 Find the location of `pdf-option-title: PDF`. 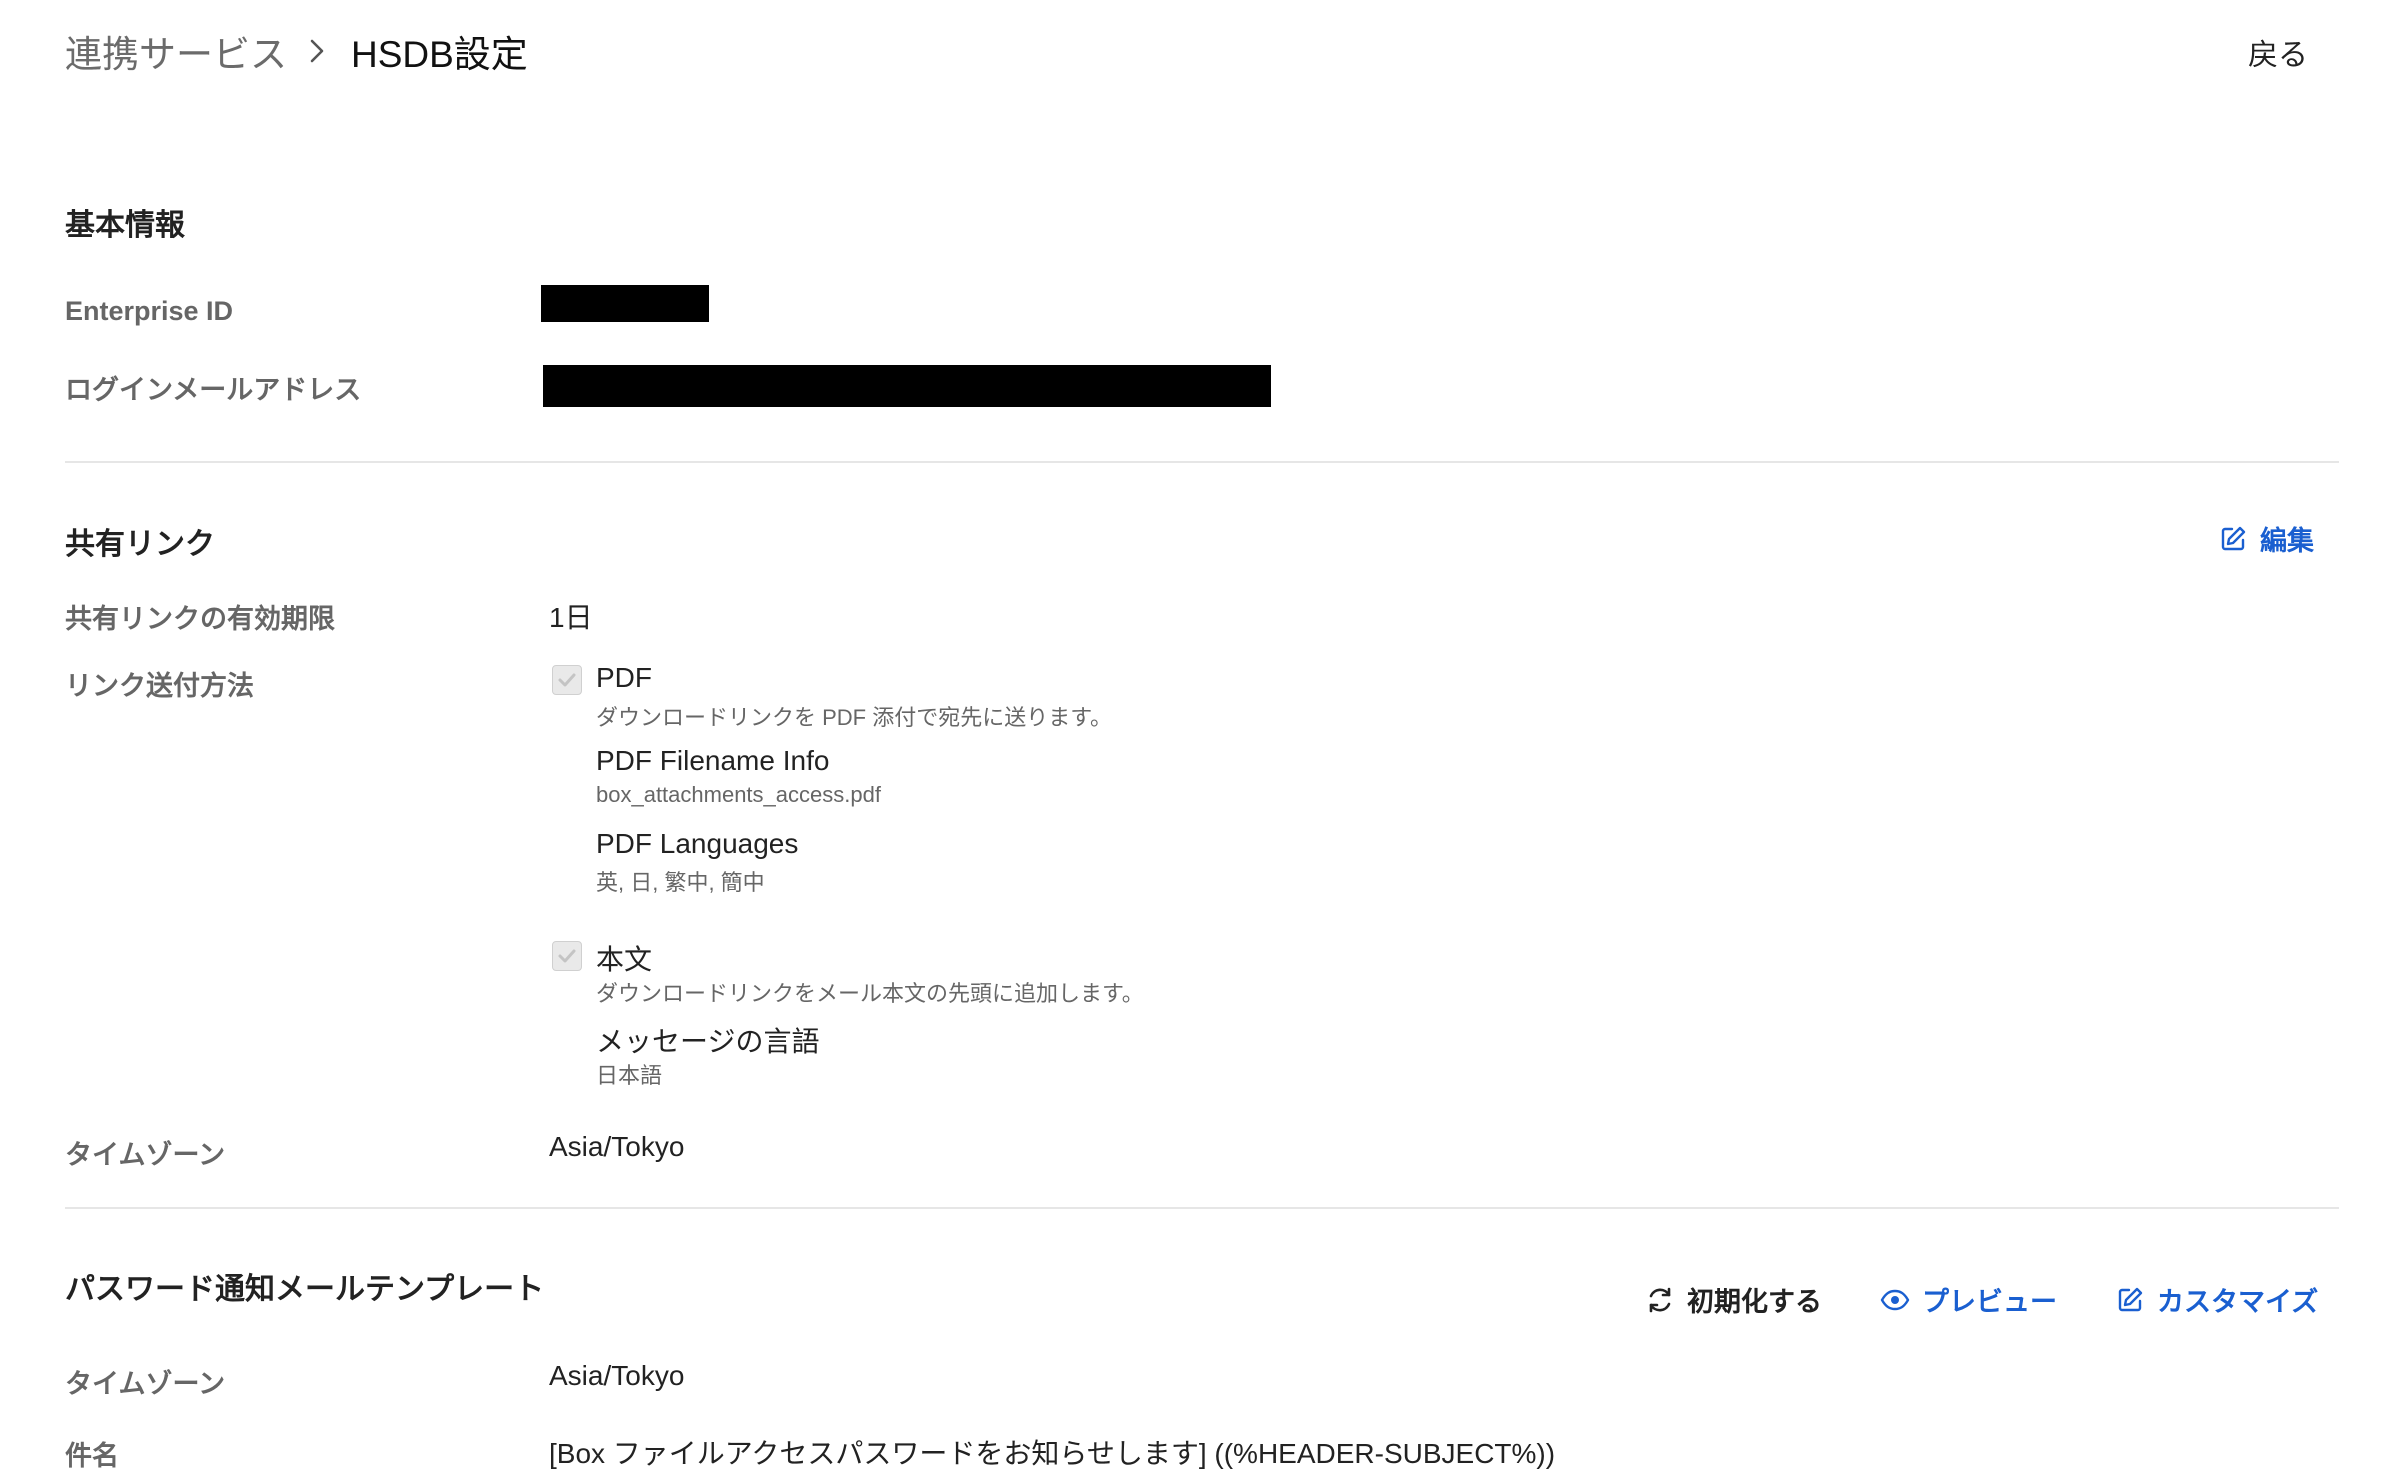

pdf-option-title: PDF is located at coordinates (624, 677).